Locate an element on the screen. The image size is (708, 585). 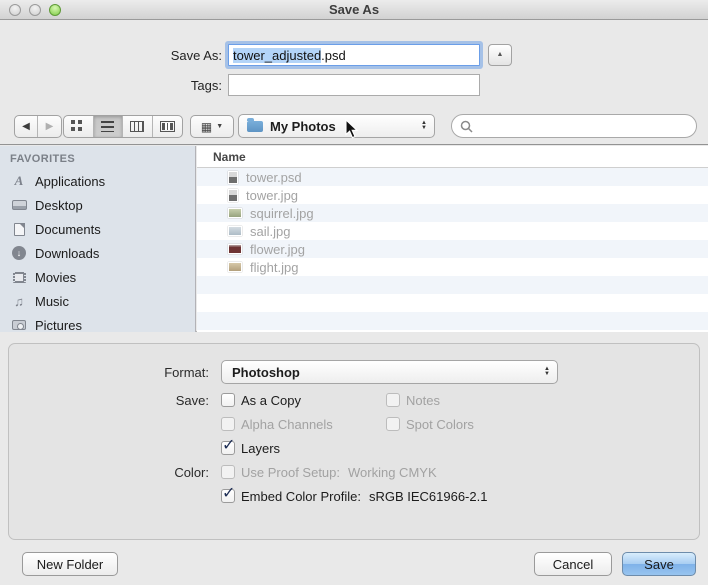
back-button: ◀ is located at coordinates (27, 126).